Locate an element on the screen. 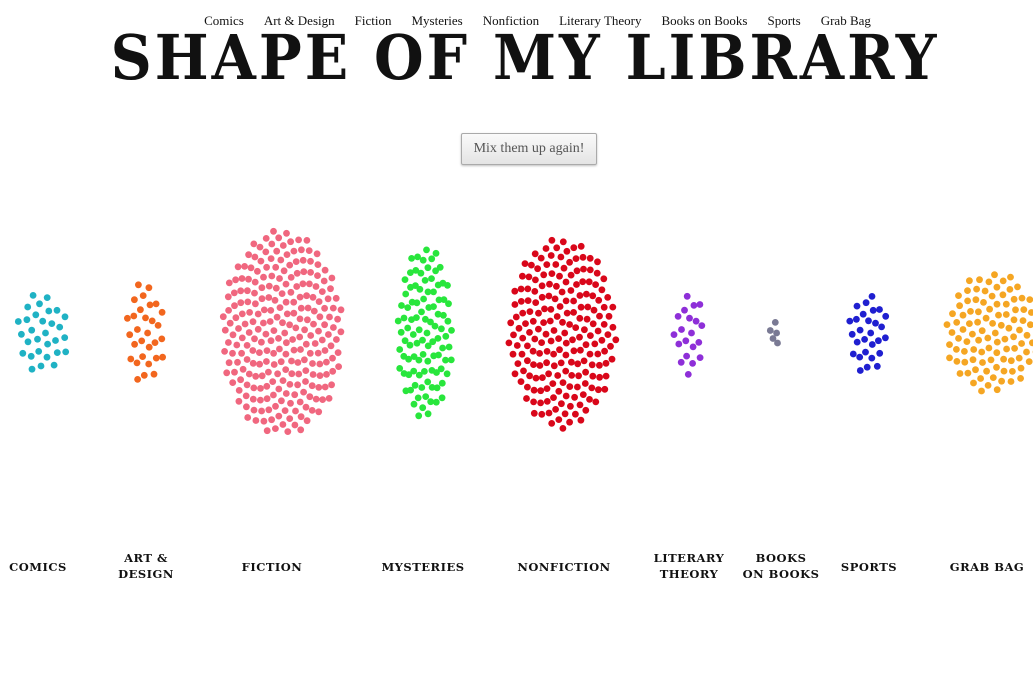 This screenshot has height=688, width=1033. mix-them-up-button: Mix them up again! is located at coordinates (529, 149).